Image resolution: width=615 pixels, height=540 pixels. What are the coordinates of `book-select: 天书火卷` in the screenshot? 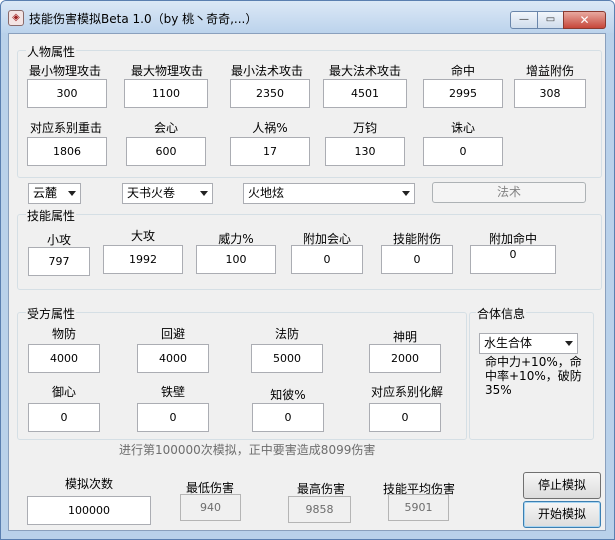 It's located at (167, 193).